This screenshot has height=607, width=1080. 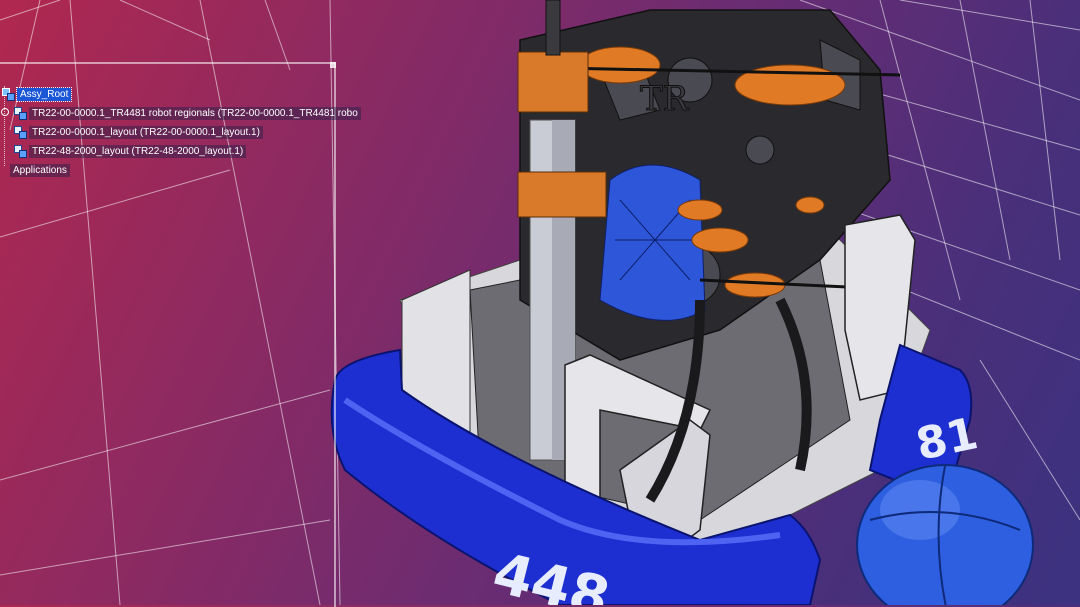 What do you see at coordinates (8, 94) in the screenshot?
I see `assembly-icon` at bounding box center [8, 94].